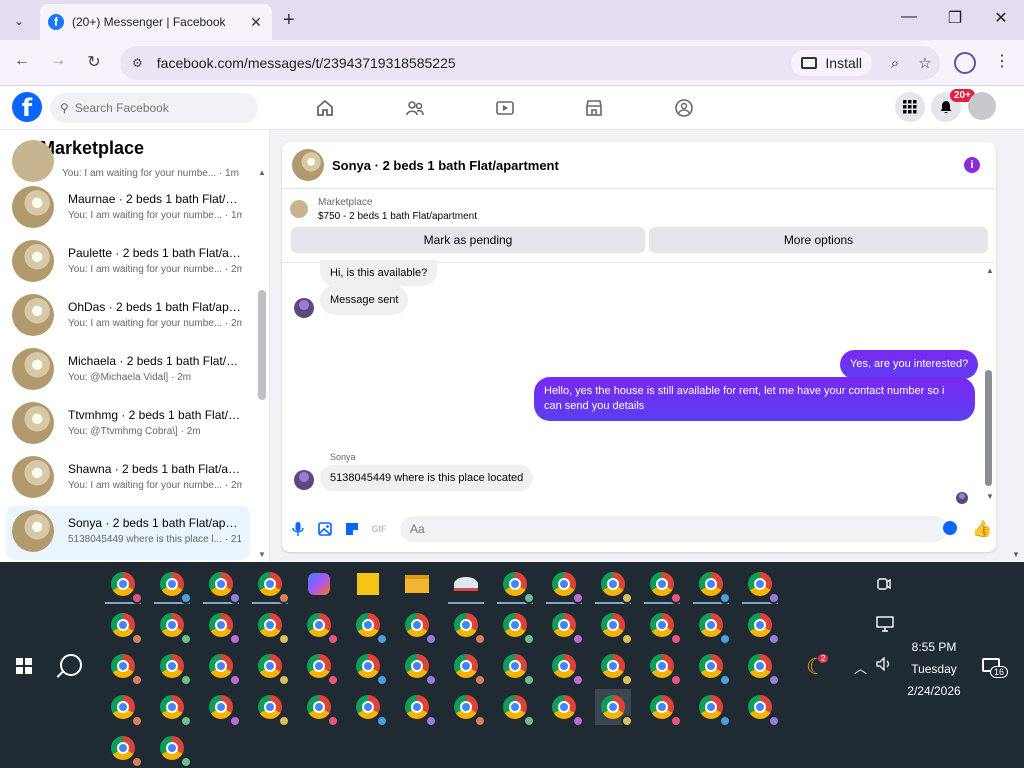 The height and width of the screenshot is (768, 1024). Describe the element at coordinates (982, 106) in the screenshot. I see `account-avatar` at that location.